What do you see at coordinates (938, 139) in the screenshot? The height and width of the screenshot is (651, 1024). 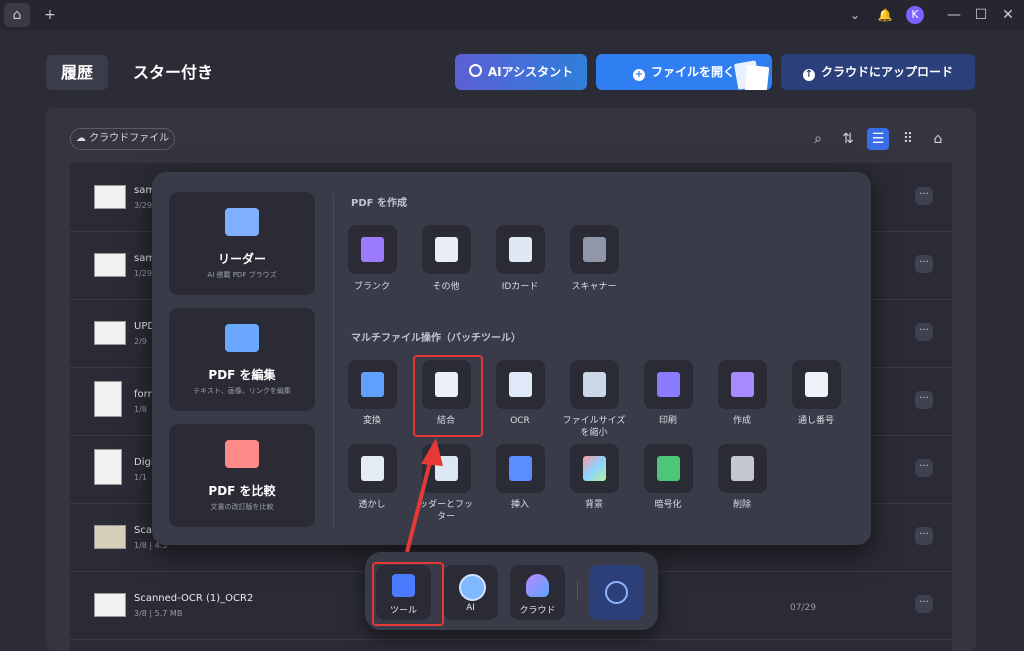 I see `clean-icon: ⌂` at bounding box center [938, 139].